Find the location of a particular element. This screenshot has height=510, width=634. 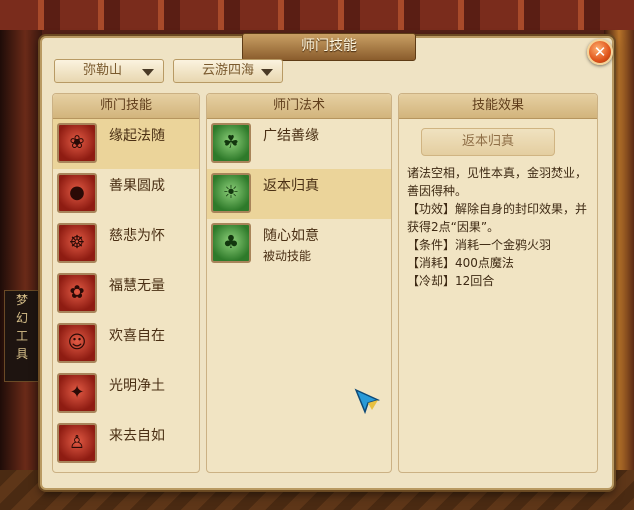

skill-row: ● 善果圆成 is located at coordinates (126, 194).